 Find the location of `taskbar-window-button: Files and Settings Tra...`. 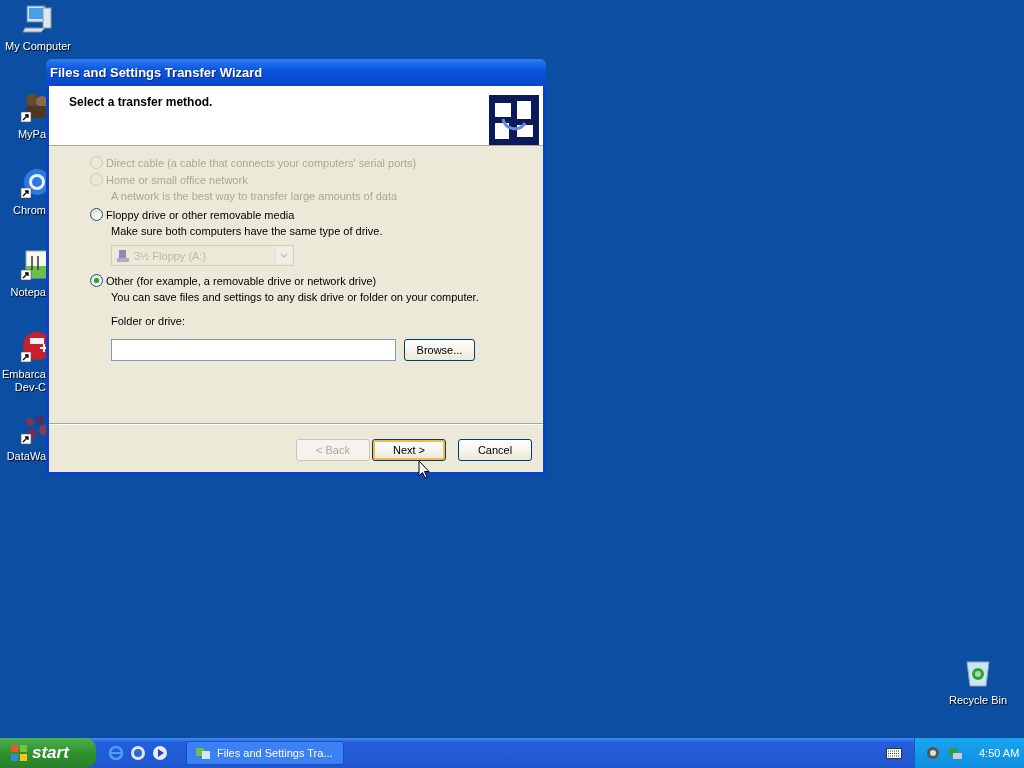

taskbar-window-button: Files and Settings Tra... is located at coordinates (265, 753).